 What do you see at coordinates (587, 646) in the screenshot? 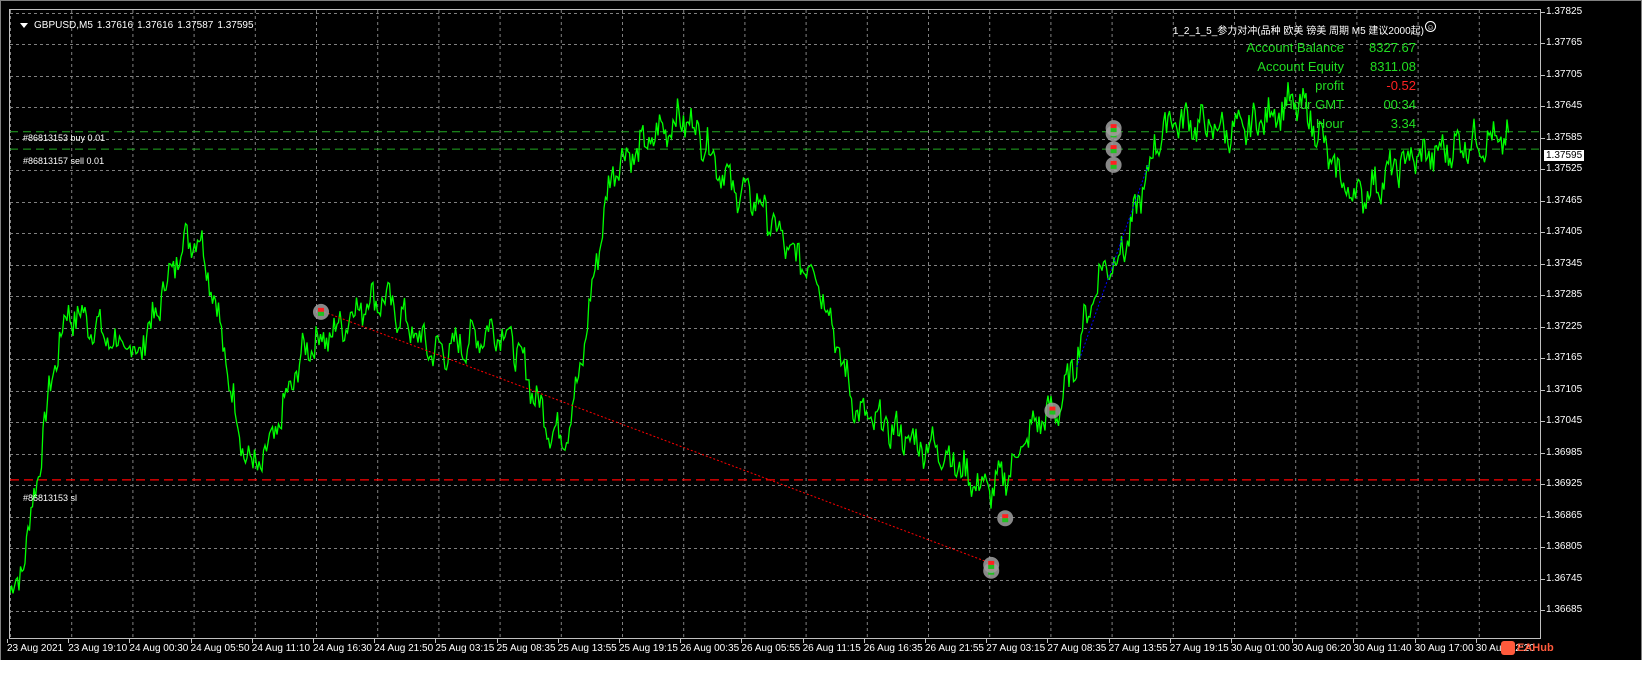
I see `time-tick-label: 25 Aug 13:55` at bounding box center [587, 646].